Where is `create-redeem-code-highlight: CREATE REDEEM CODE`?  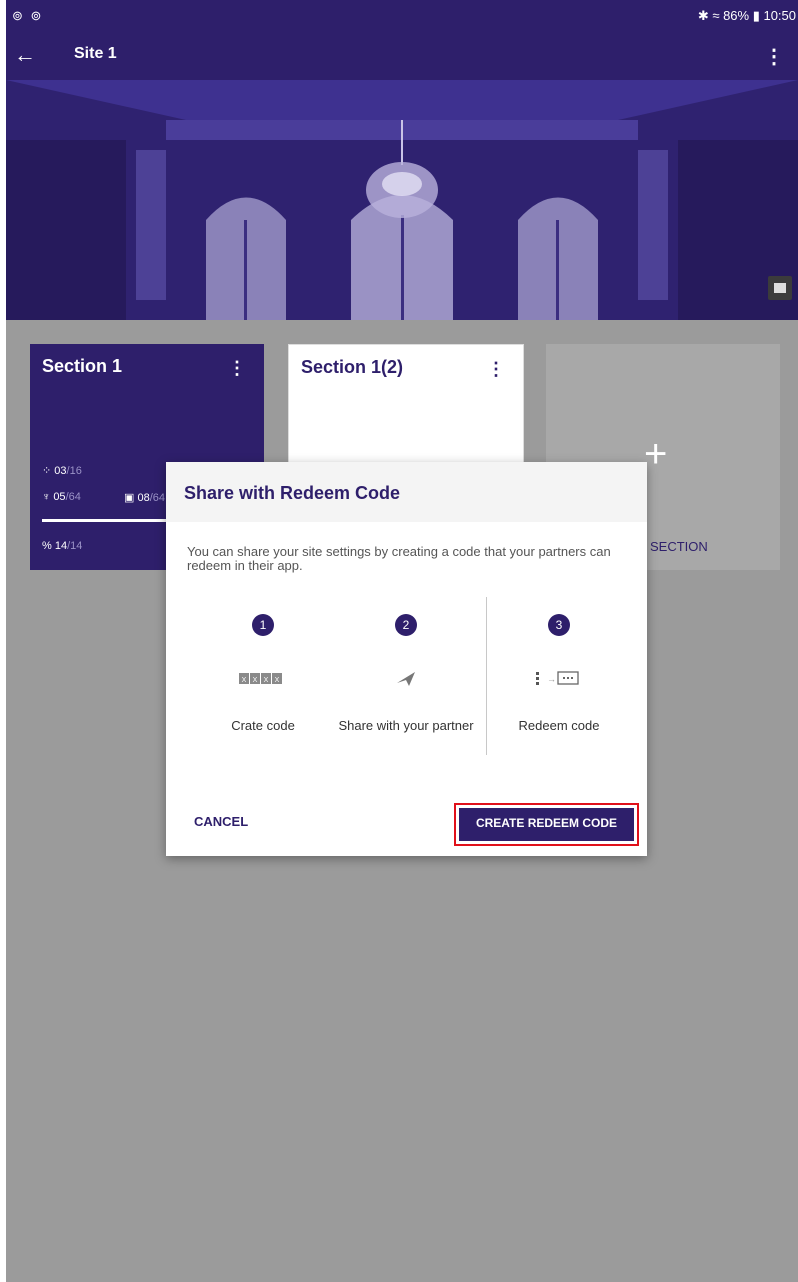
create-redeem-code-highlight: CREATE REDEEM CODE is located at coordinates (546, 824).